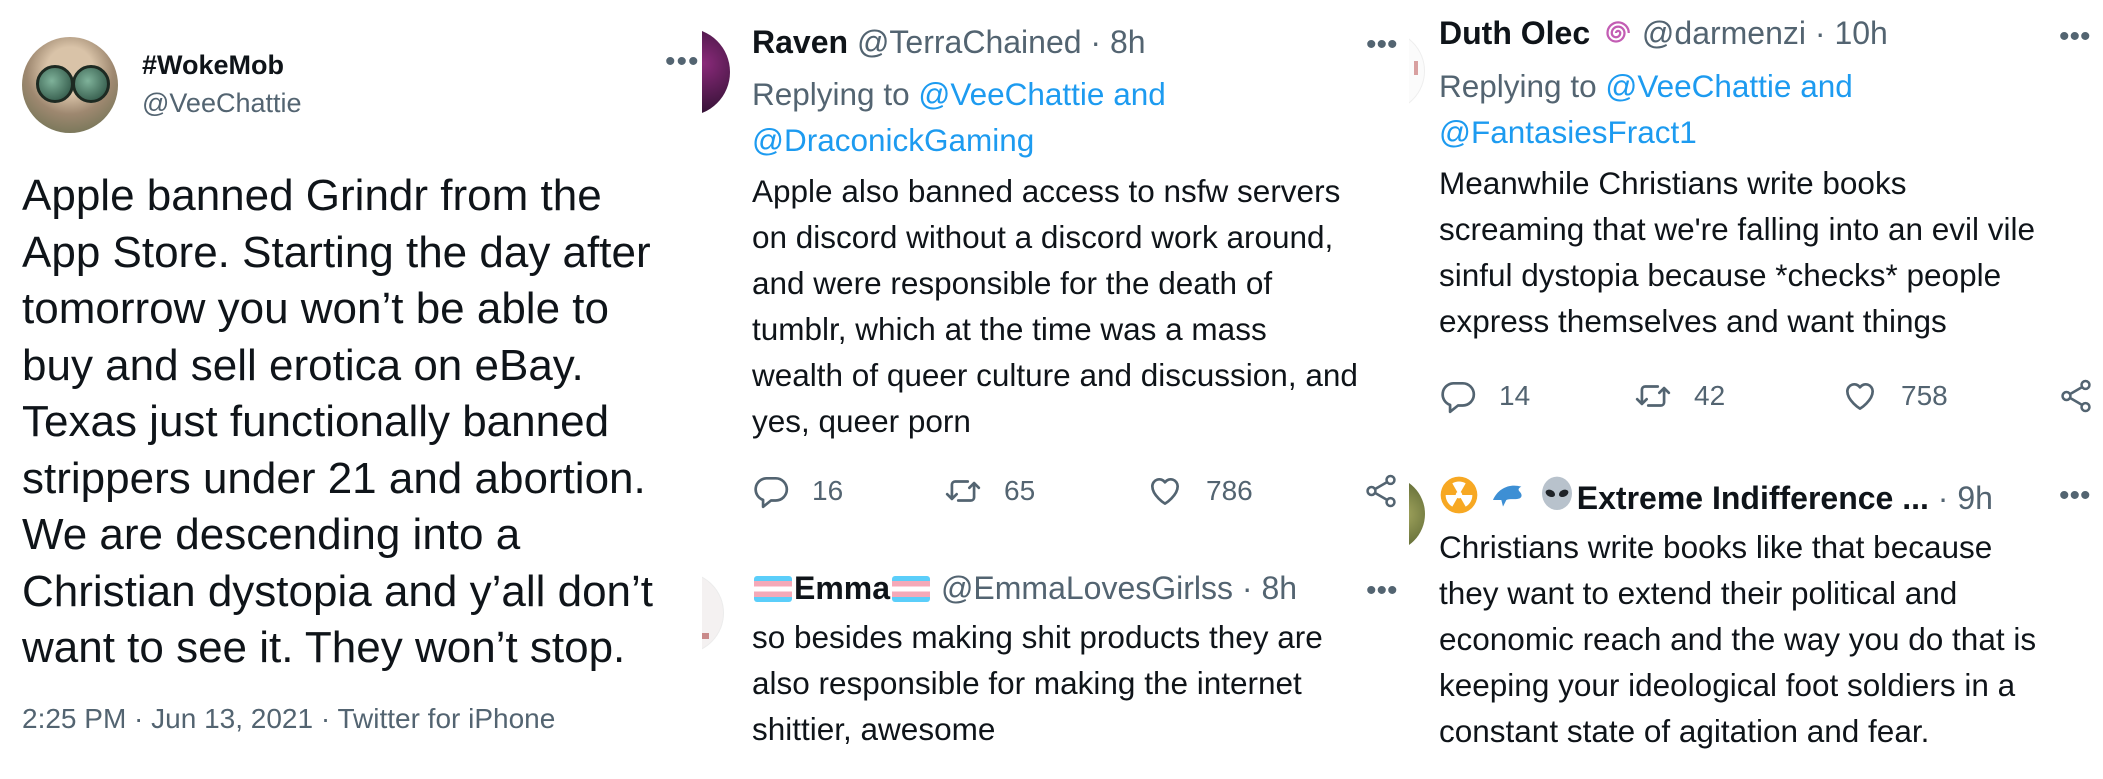  I want to click on tweet-time: · 10h, so click(1851, 33).